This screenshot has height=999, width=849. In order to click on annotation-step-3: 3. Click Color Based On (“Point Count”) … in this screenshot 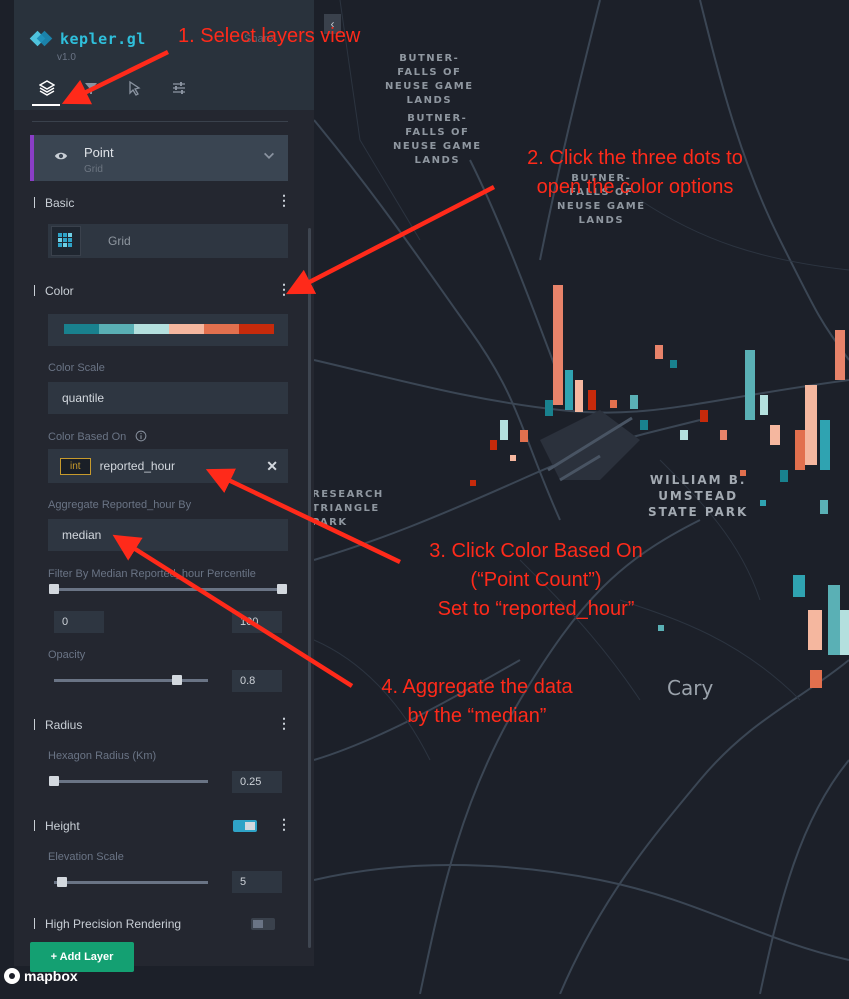, I will do `click(536, 580)`.